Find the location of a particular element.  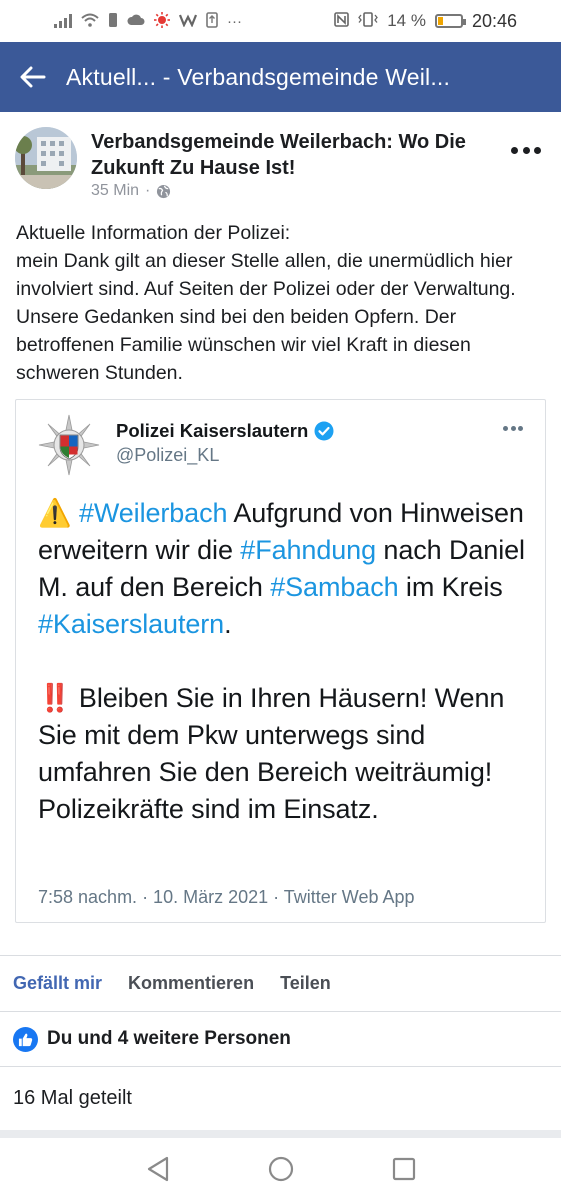

nfc-icon is located at coordinates (342, 21).